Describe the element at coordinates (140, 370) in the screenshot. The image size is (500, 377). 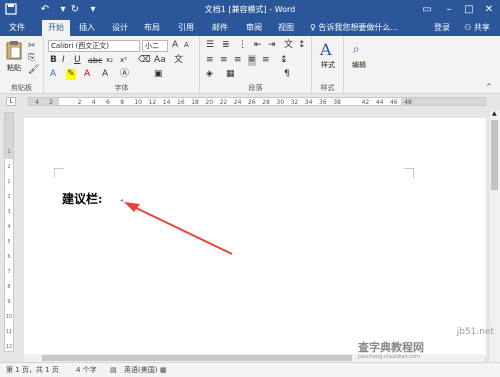
I see `language-status: 英语(美国)` at that location.